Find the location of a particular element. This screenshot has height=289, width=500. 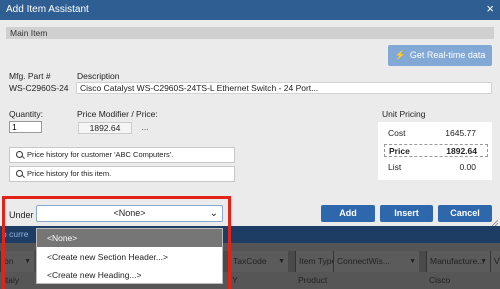

section-header: Main Item is located at coordinates (250, 33).